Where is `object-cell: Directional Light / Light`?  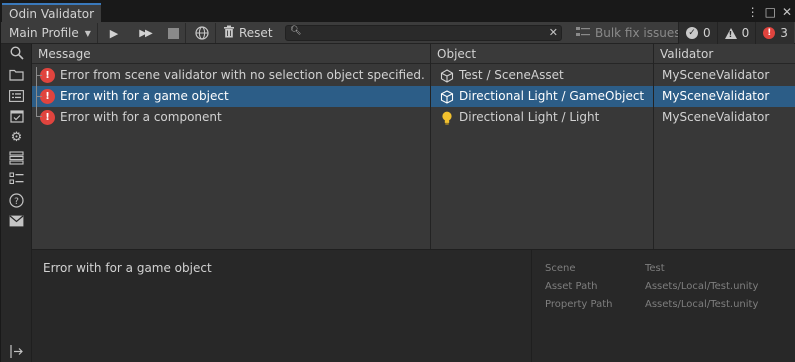 object-cell: Directional Light / Light is located at coordinates (519, 117).